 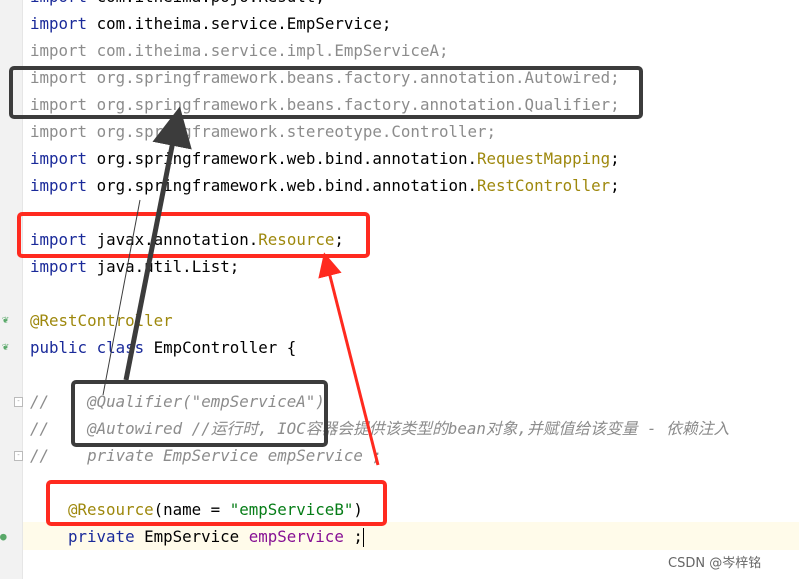 I want to click on arrow-dark, so click(x=157, y=243).